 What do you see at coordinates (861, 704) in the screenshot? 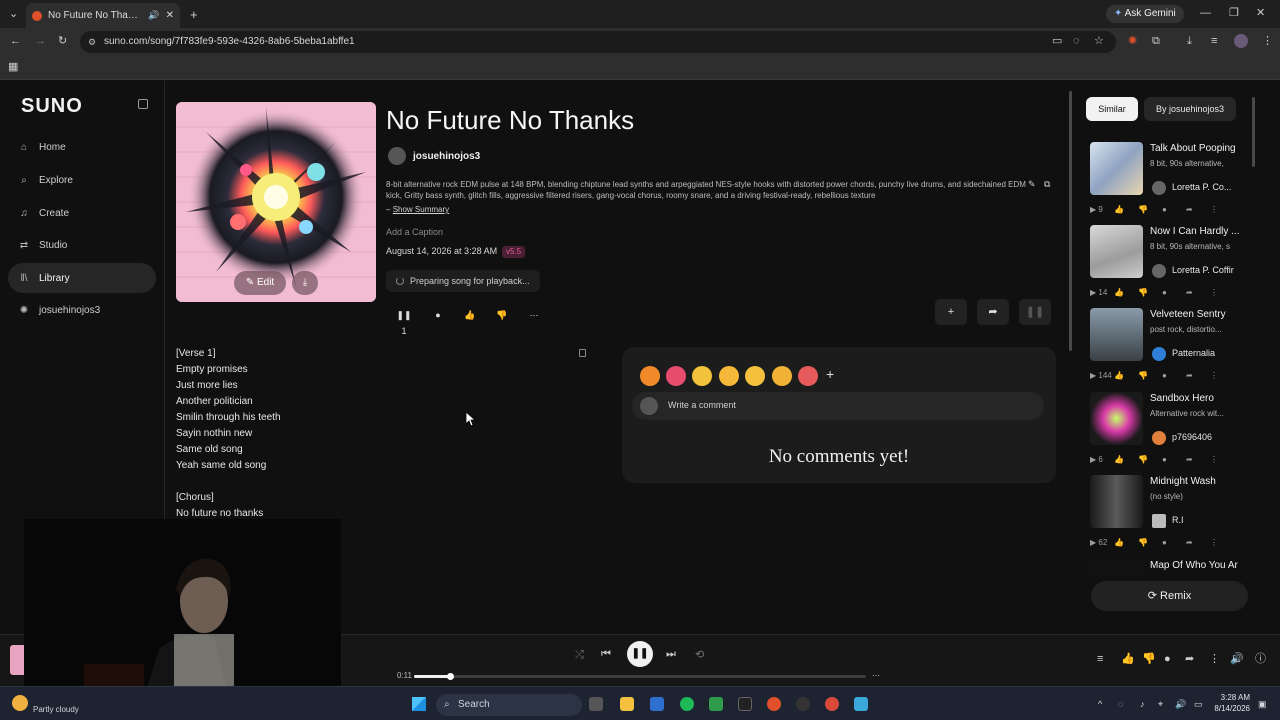
I see `notepad-icon` at bounding box center [861, 704].